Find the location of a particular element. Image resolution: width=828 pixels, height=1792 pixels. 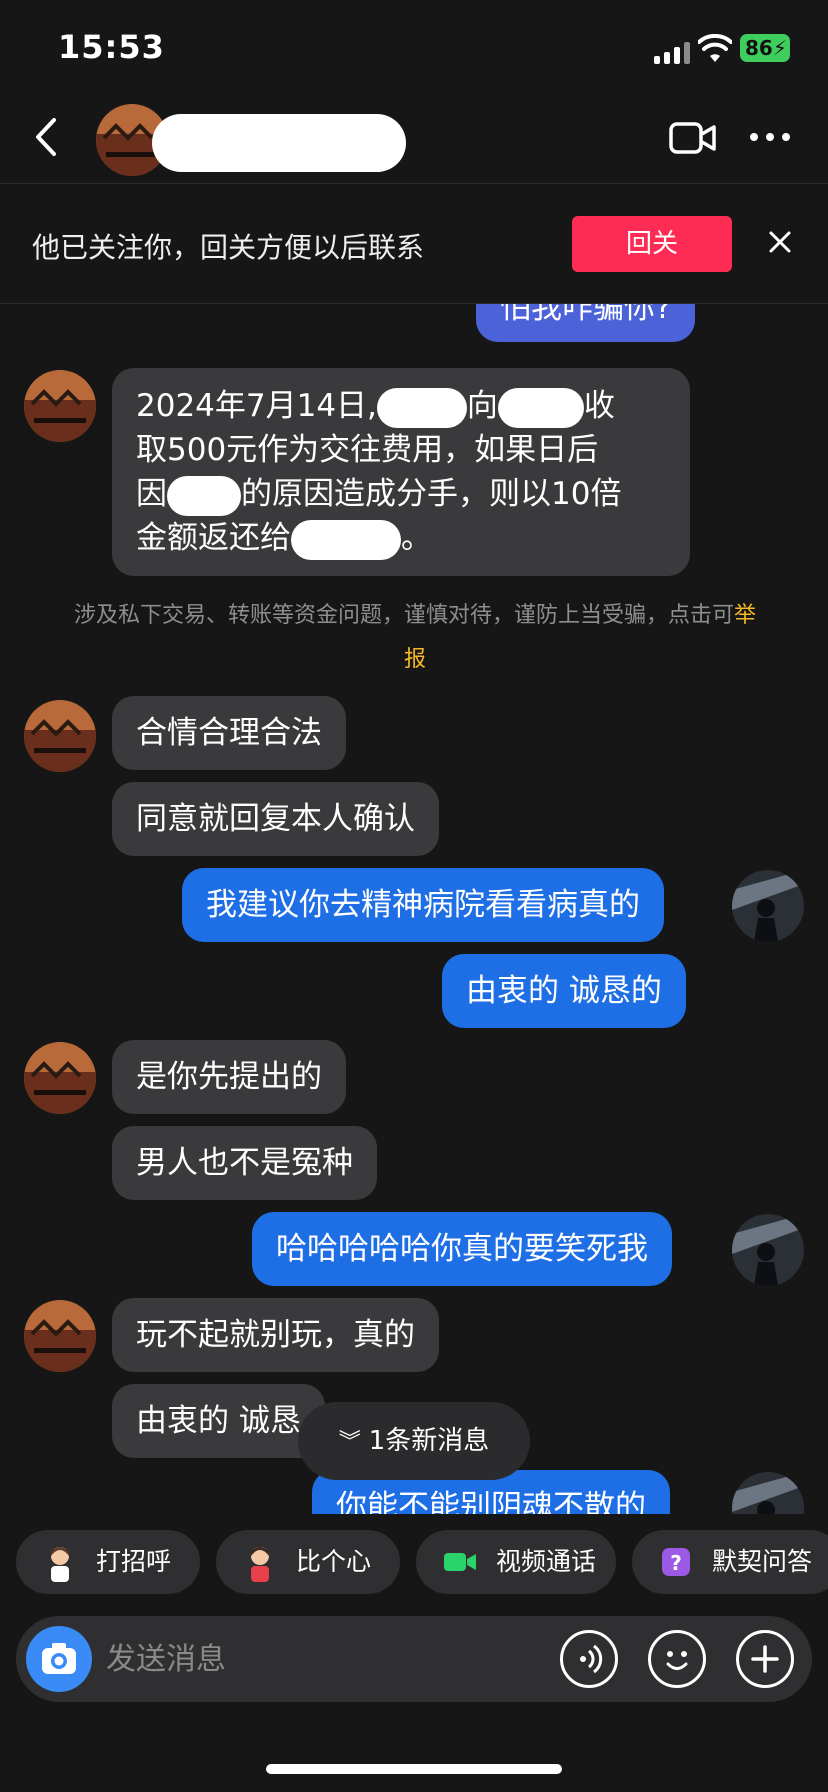

message-bubble-incoming: 同意就回复本人确认 is located at coordinates (275, 819).